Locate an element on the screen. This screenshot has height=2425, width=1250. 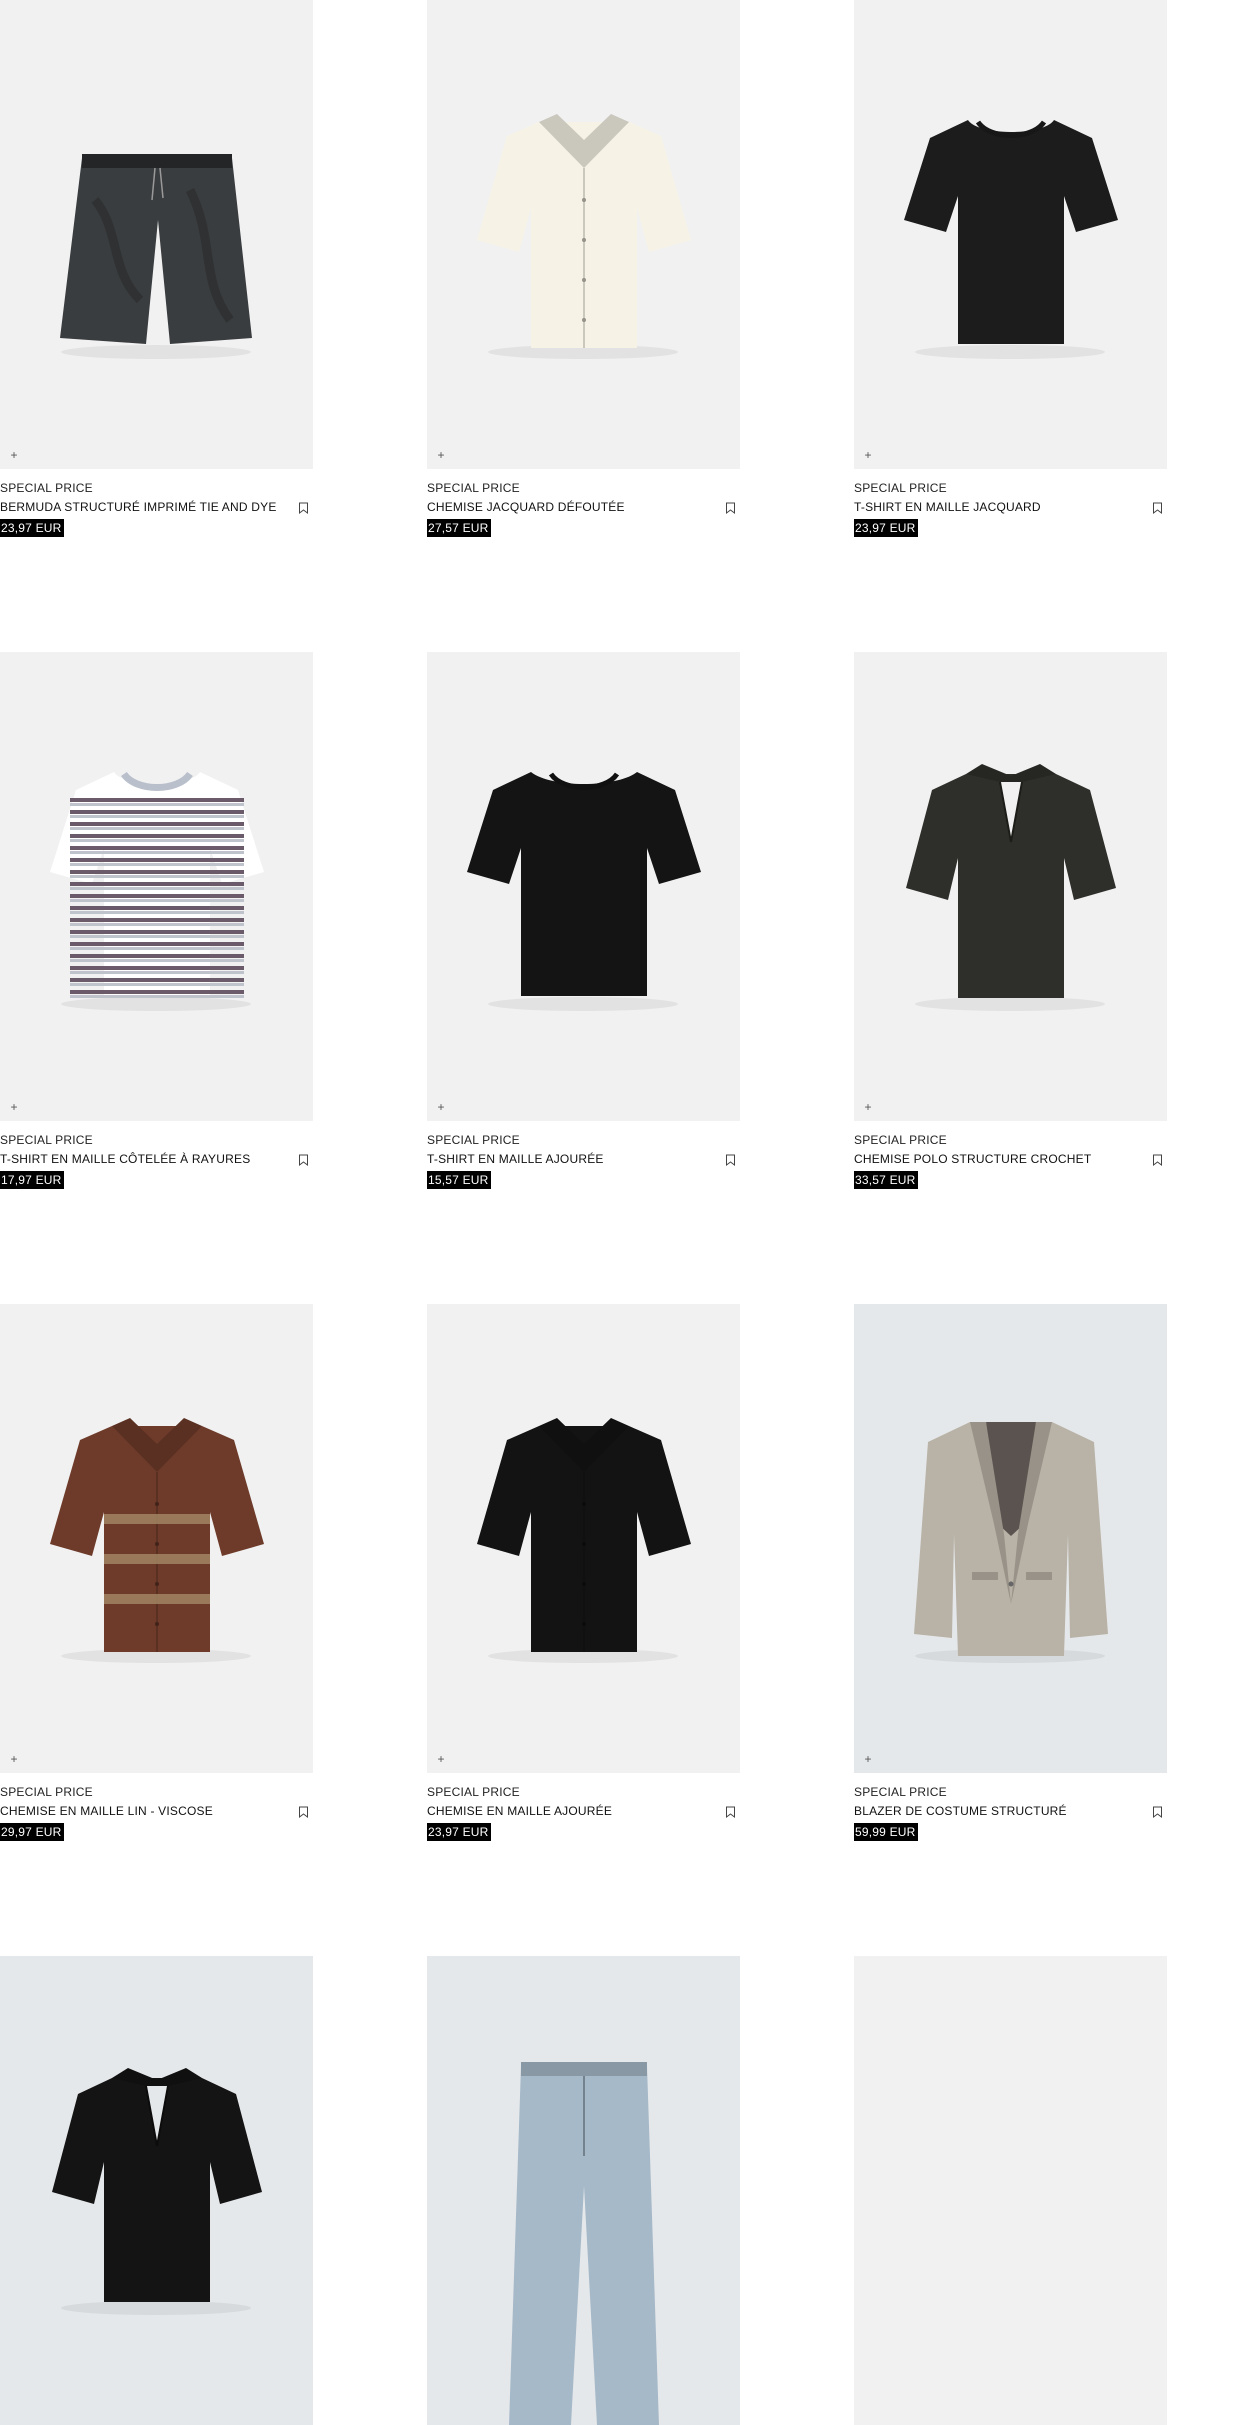
product-name-text: T-SHIRT EN MAILLE JACQUARD is located at coordinates (947, 507).